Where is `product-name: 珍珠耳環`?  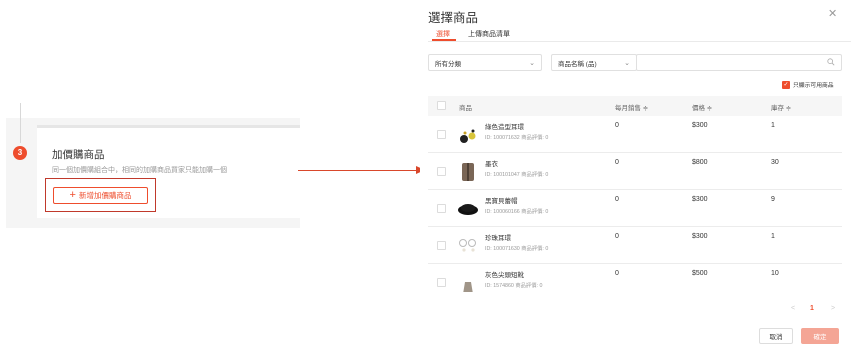 product-name: 珍珠耳環 is located at coordinates (498, 238).